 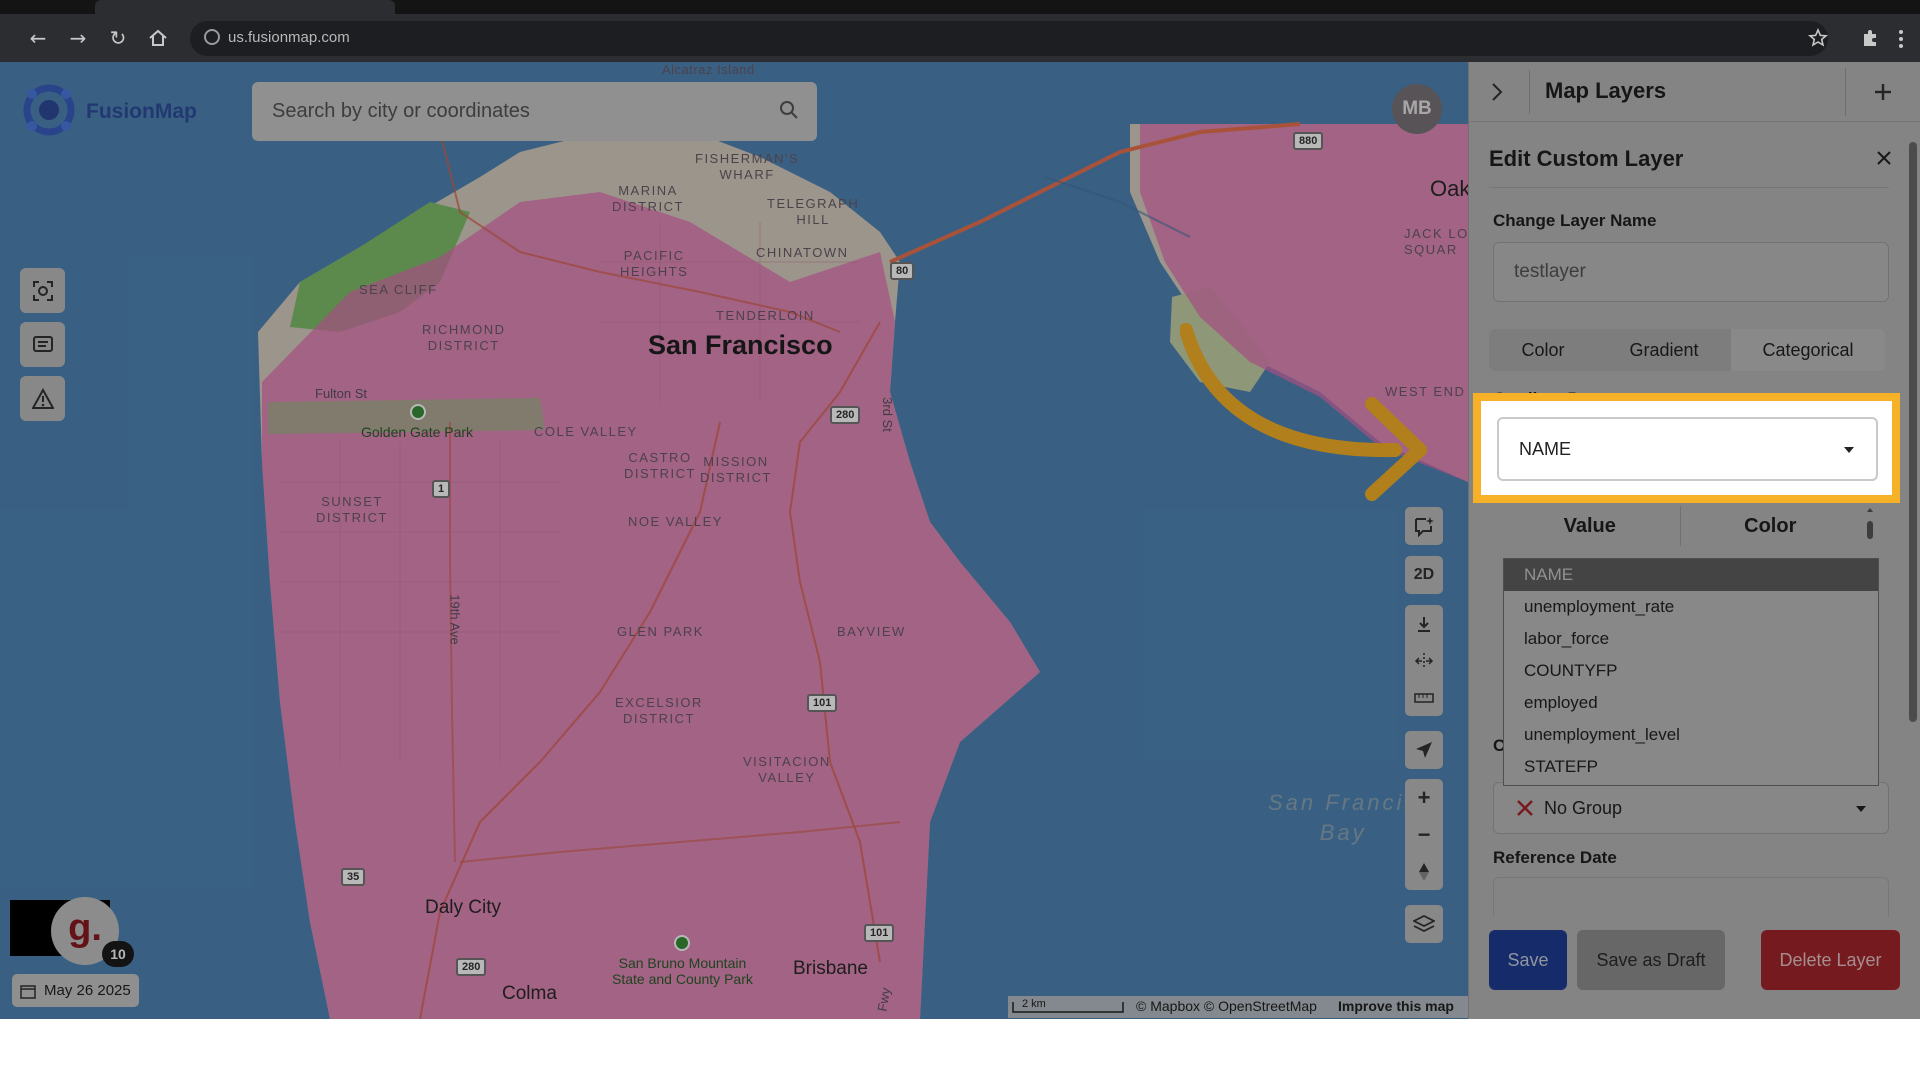 I want to click on zoom-in-icon: +, so click(x=1424, y=797).